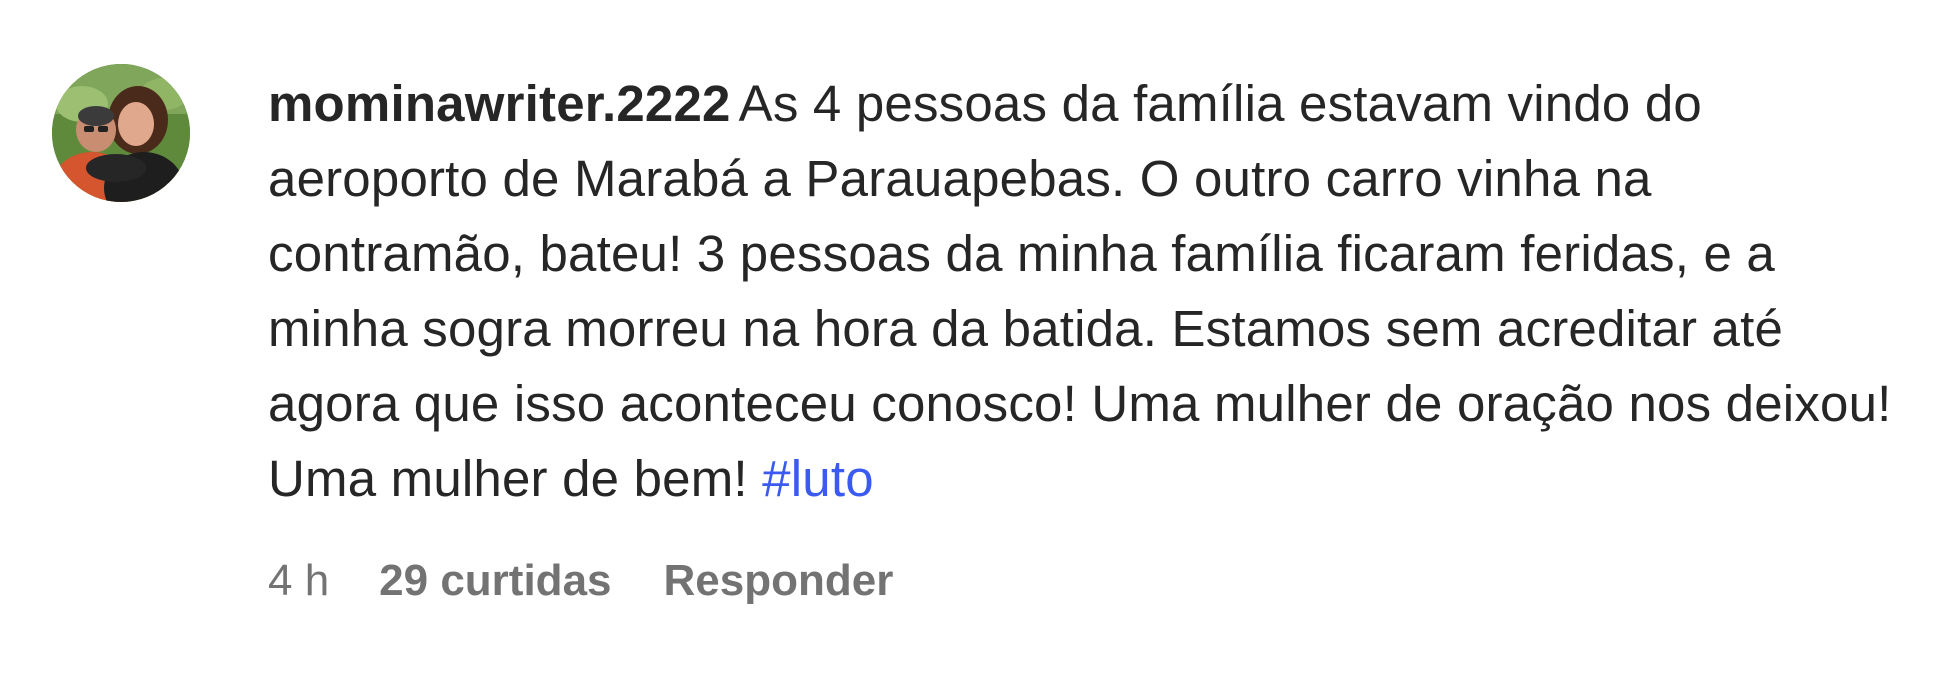  I want to click on avatar, so click(121, 133).